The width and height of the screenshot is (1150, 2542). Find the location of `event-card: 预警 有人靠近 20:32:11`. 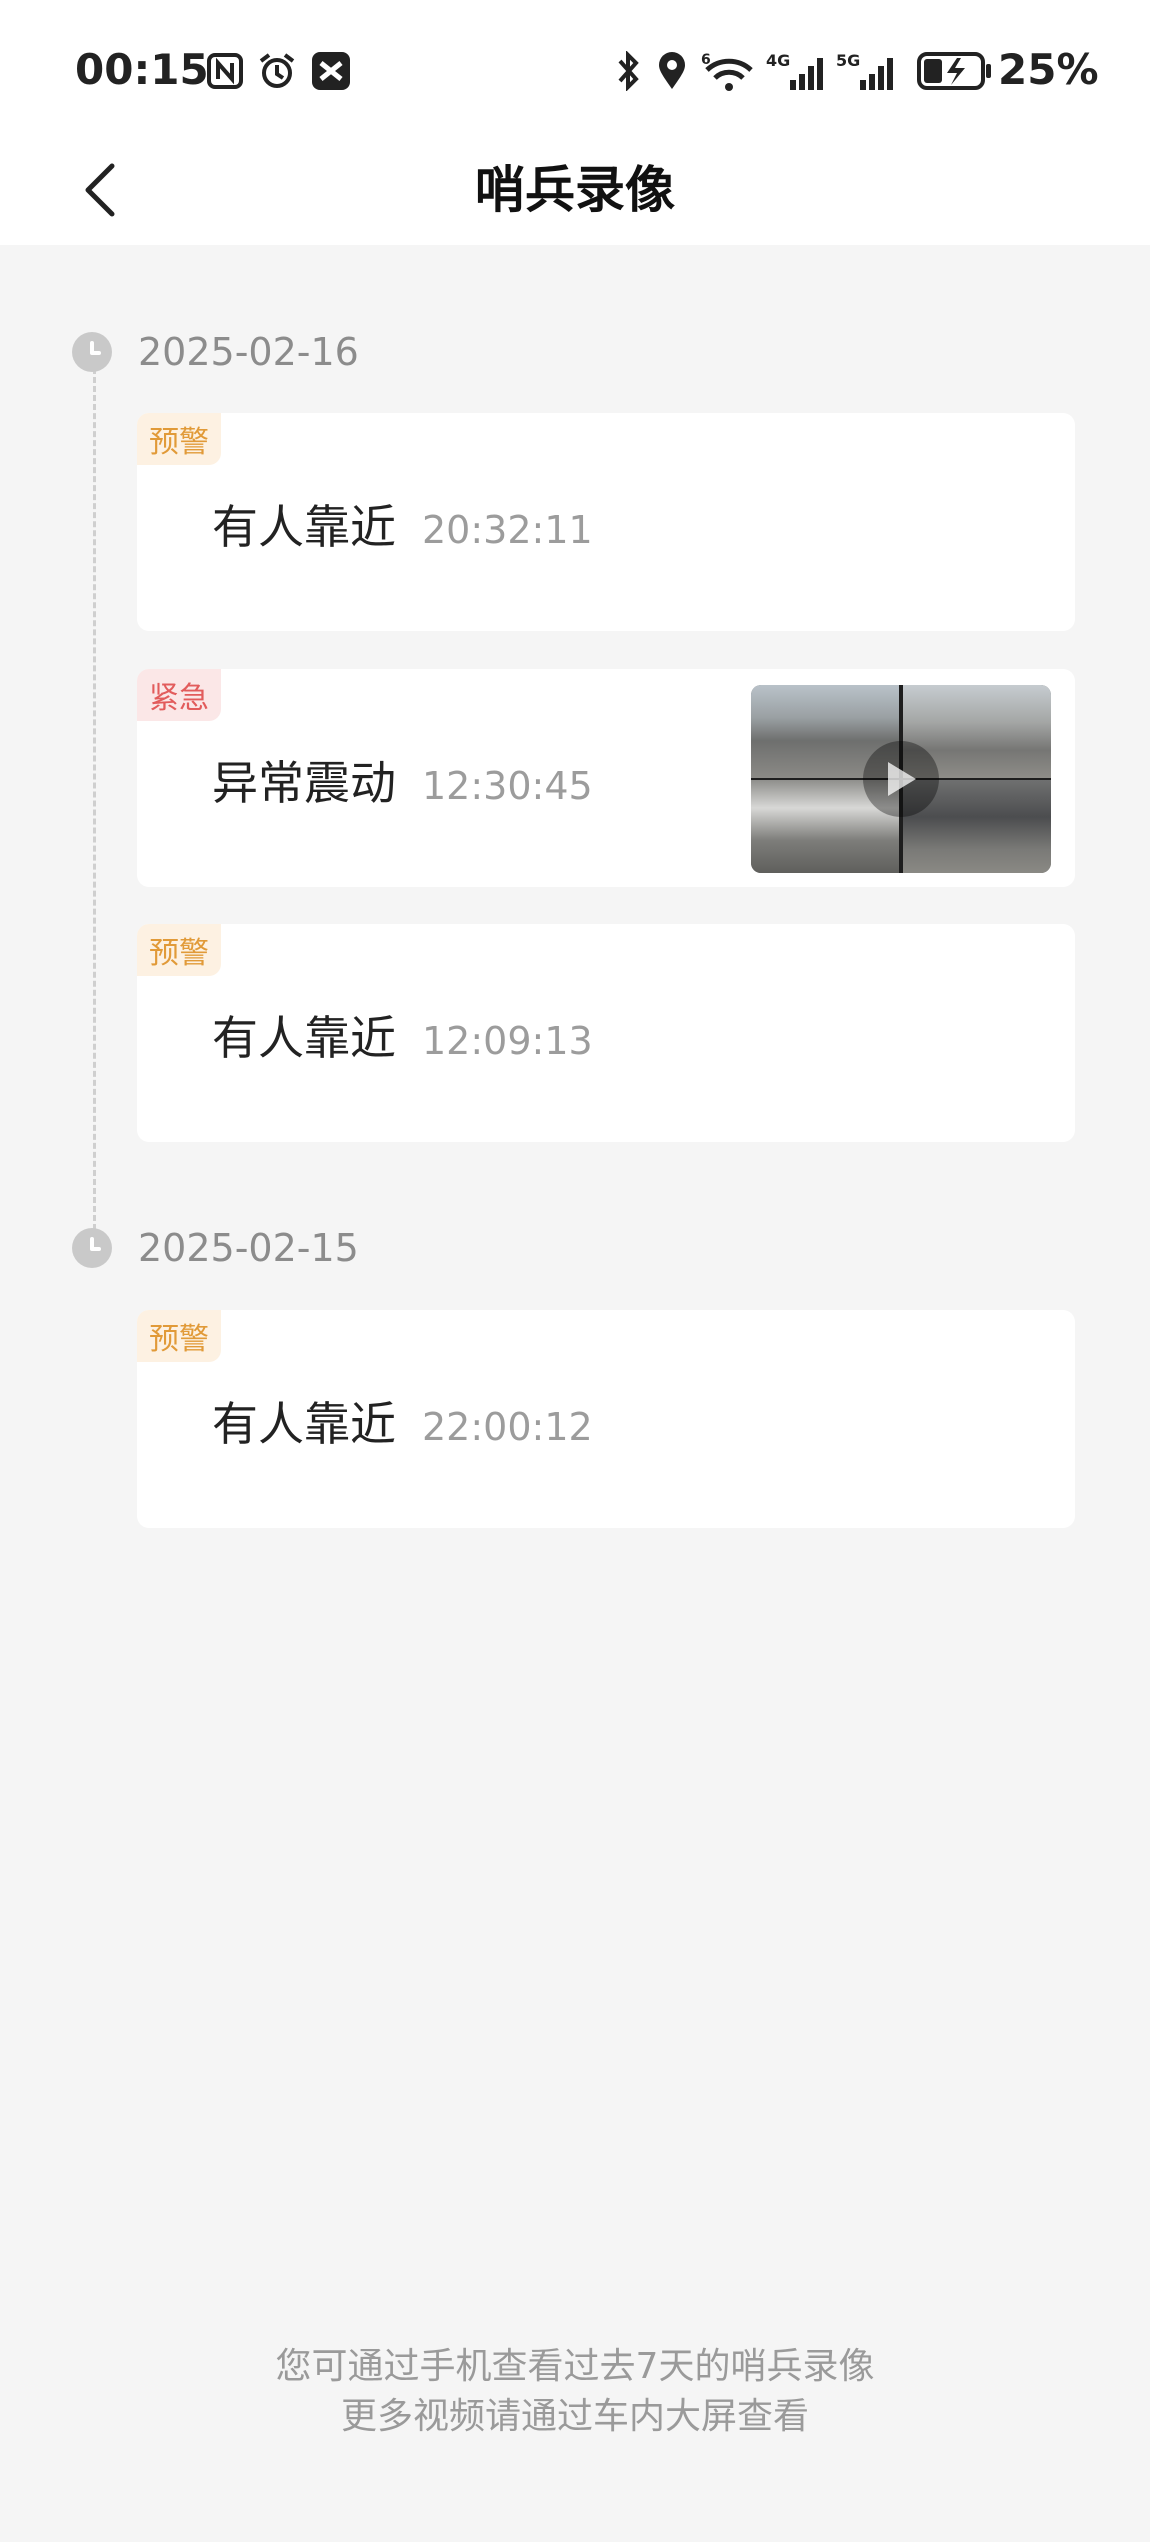

event-card: 预警 有人靠近 20:32:11 is located at coordinates (606, 522).